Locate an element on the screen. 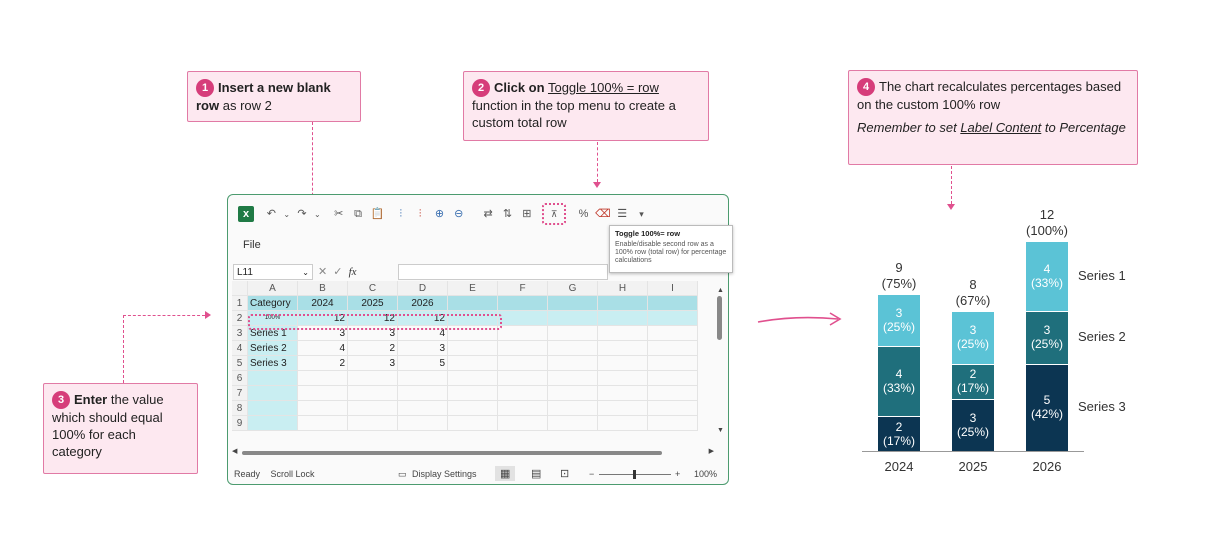 This screenshot has height=556, width=1205. column-header: H is located at coordinates (623, 288).